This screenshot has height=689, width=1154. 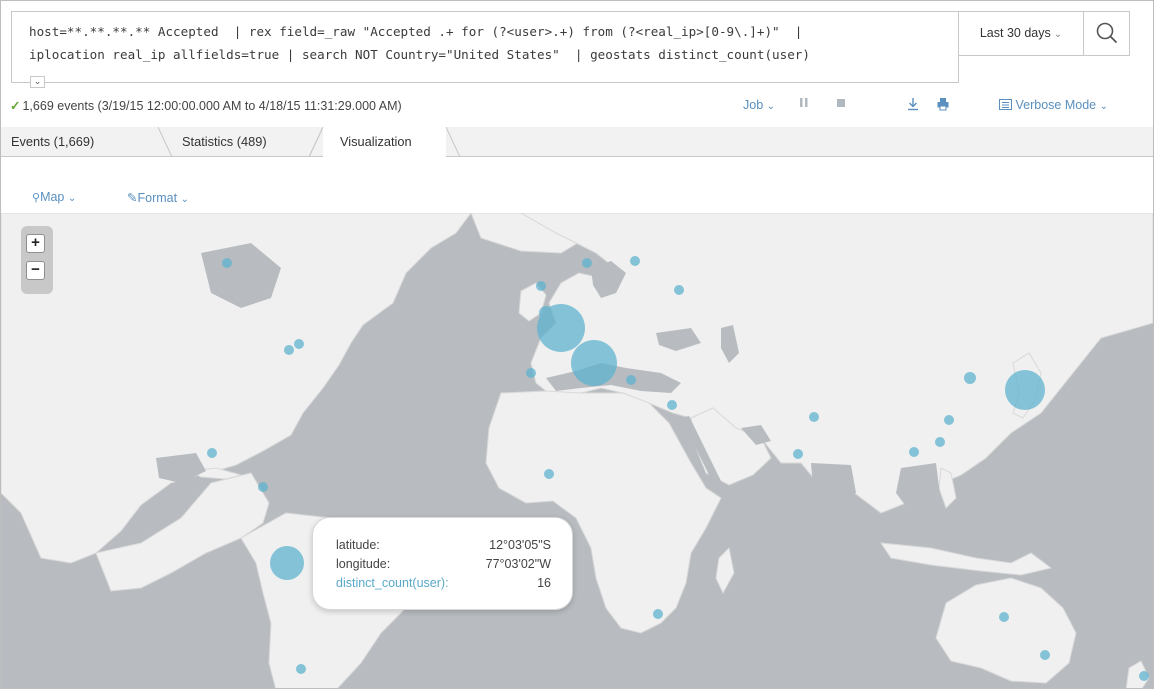 What do you see at coordinates (36, 198) in the screenshot?
I see `map-pin-icon: ⚲` at bounding box center [36, 198].